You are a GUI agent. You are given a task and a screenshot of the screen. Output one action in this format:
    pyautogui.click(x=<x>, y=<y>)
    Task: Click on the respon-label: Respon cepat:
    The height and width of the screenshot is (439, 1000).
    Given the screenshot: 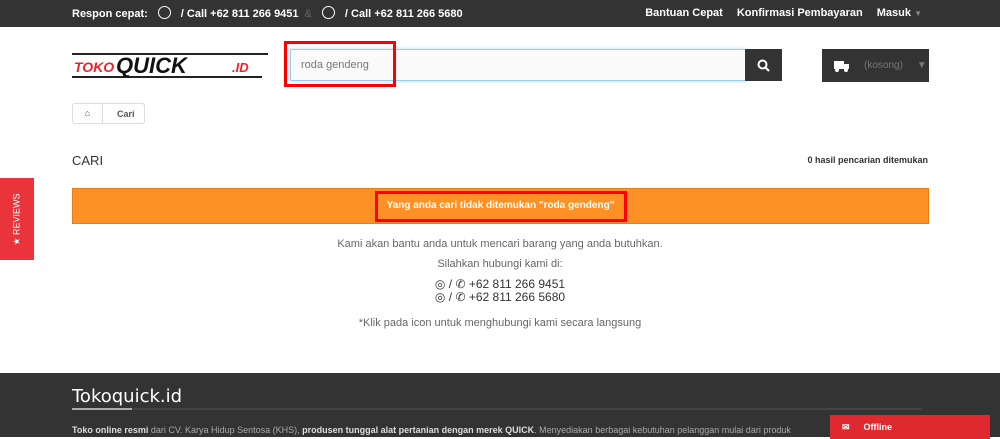 What is the action you would take?
    pyautogui.click(x=110, y=13)
    